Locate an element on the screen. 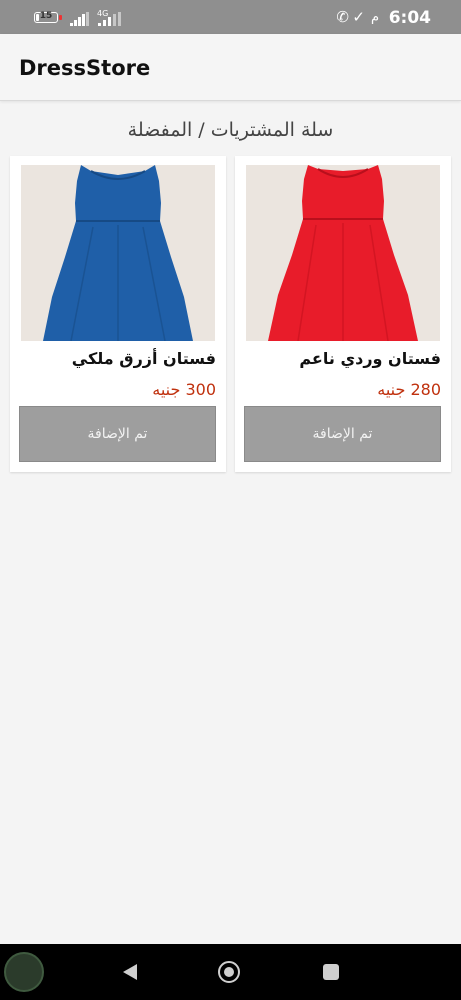 This screenshot has width=461, height=1000. home-icon is located at coordinates (229, 972).